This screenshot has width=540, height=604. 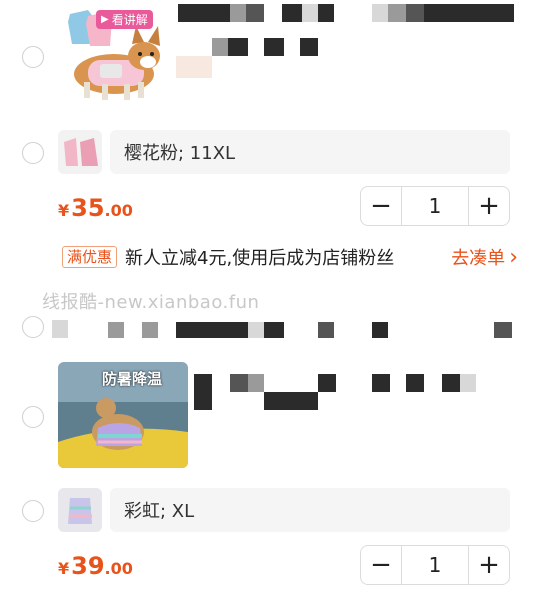 What do you see at coordinates (90, 257) in the screenshot?
I see `promo-badge: 满优惠` at bounding box center [90, 257].